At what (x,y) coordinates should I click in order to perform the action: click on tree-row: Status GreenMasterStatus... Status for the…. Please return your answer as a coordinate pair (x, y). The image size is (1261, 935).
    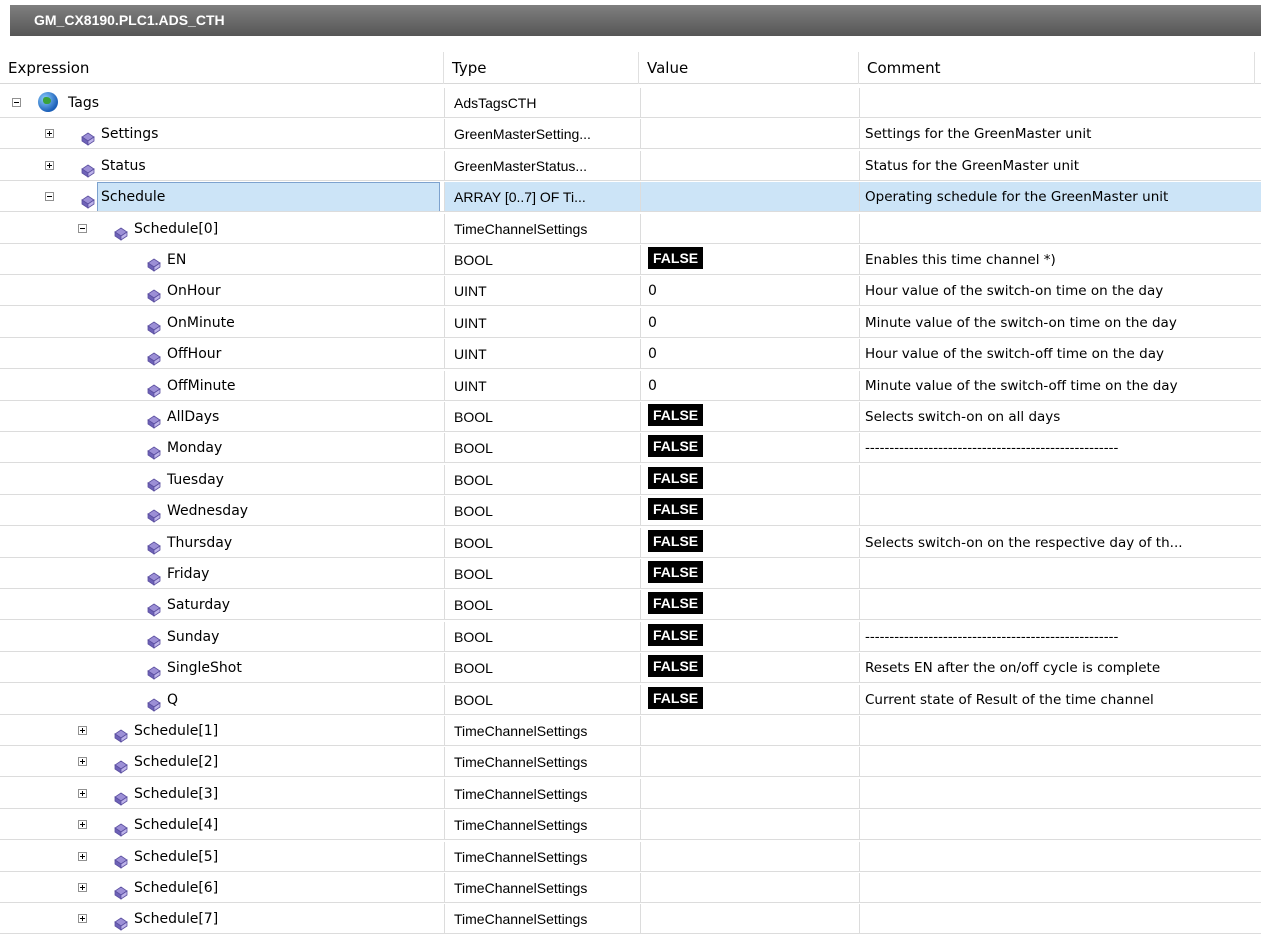
    Looking at the image, I should click on (630, 166).